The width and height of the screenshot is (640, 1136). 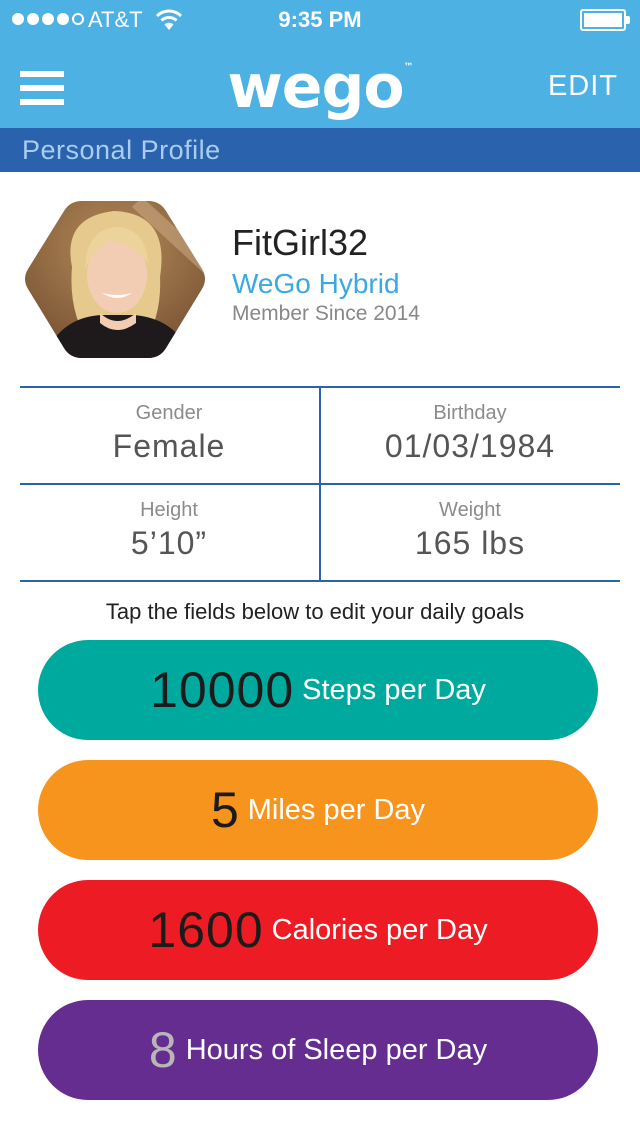 What do you see at coordinates (379, 930) in the screenshot?
I see `goal-unit: Calories per Day` at bounding box center [379, 930].